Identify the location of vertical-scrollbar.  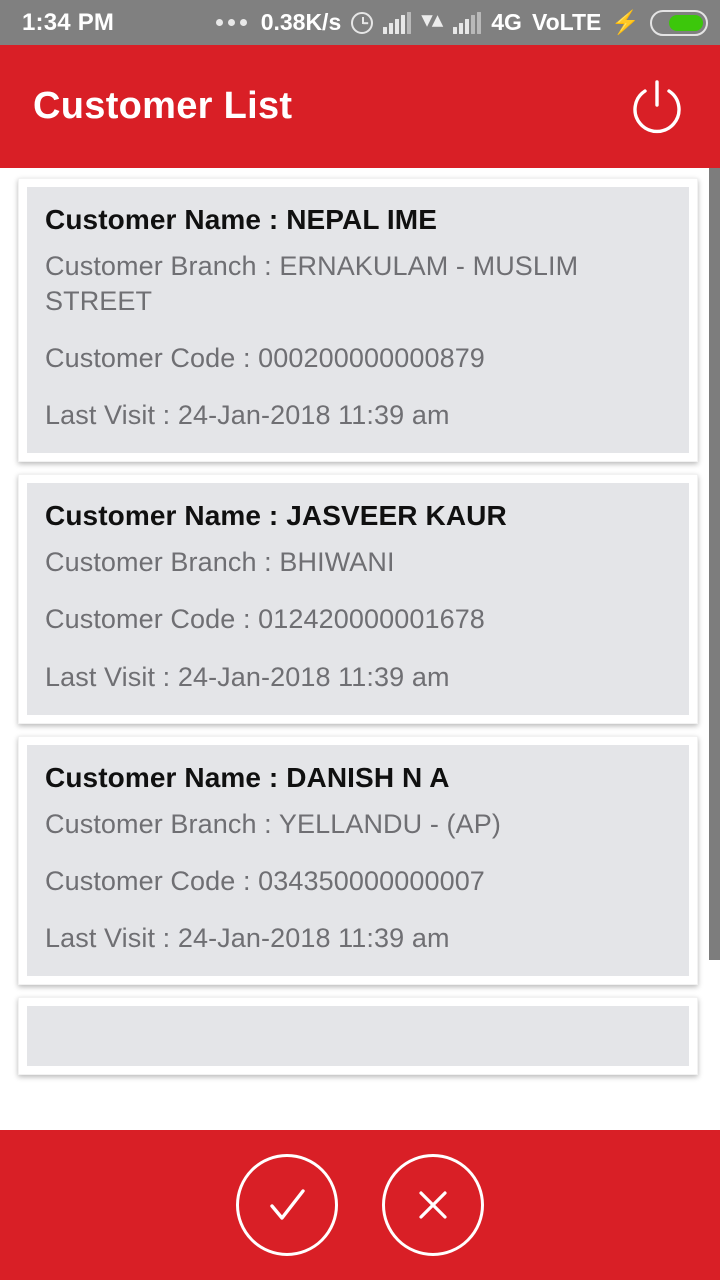
(714, 564).